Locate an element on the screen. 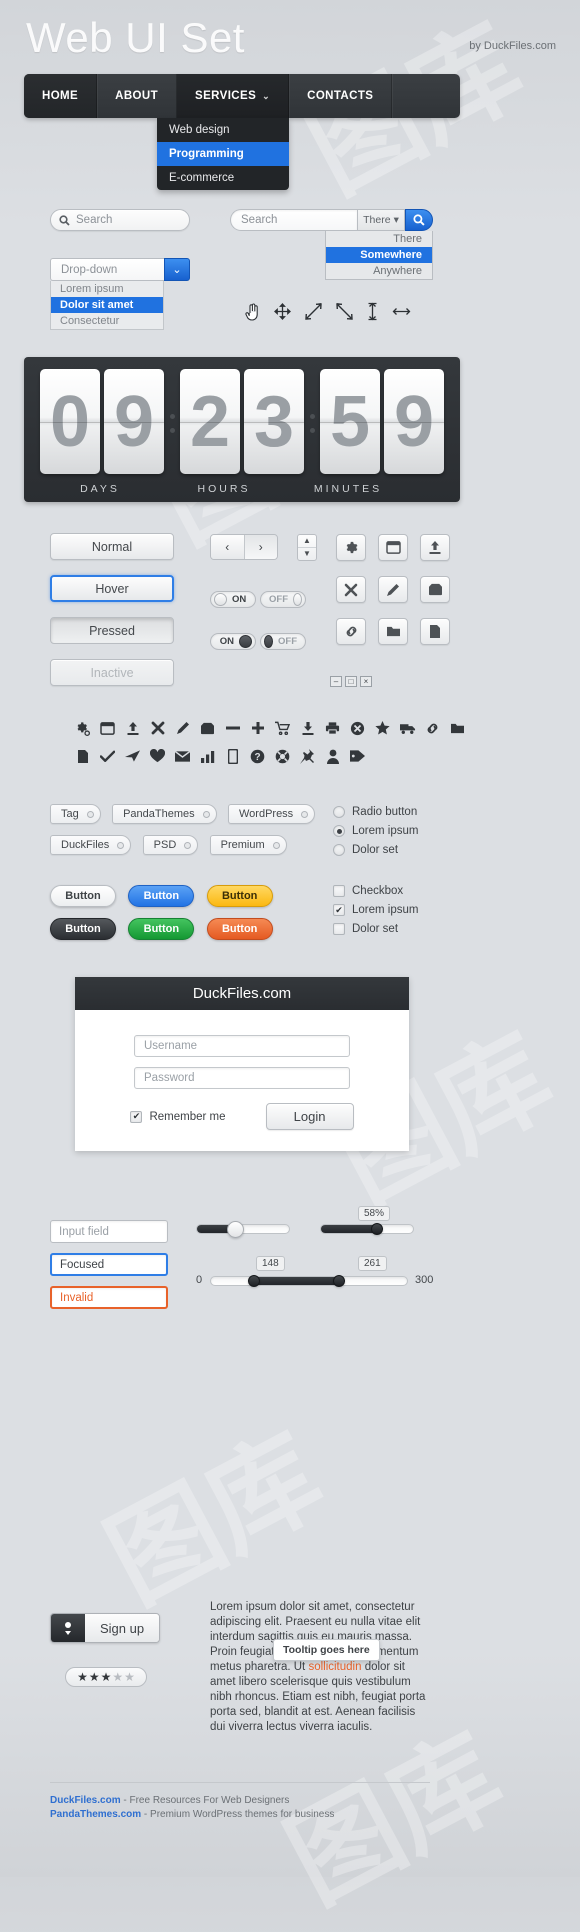  input-field-focused: Focused is located at coordinates (109, 1264).